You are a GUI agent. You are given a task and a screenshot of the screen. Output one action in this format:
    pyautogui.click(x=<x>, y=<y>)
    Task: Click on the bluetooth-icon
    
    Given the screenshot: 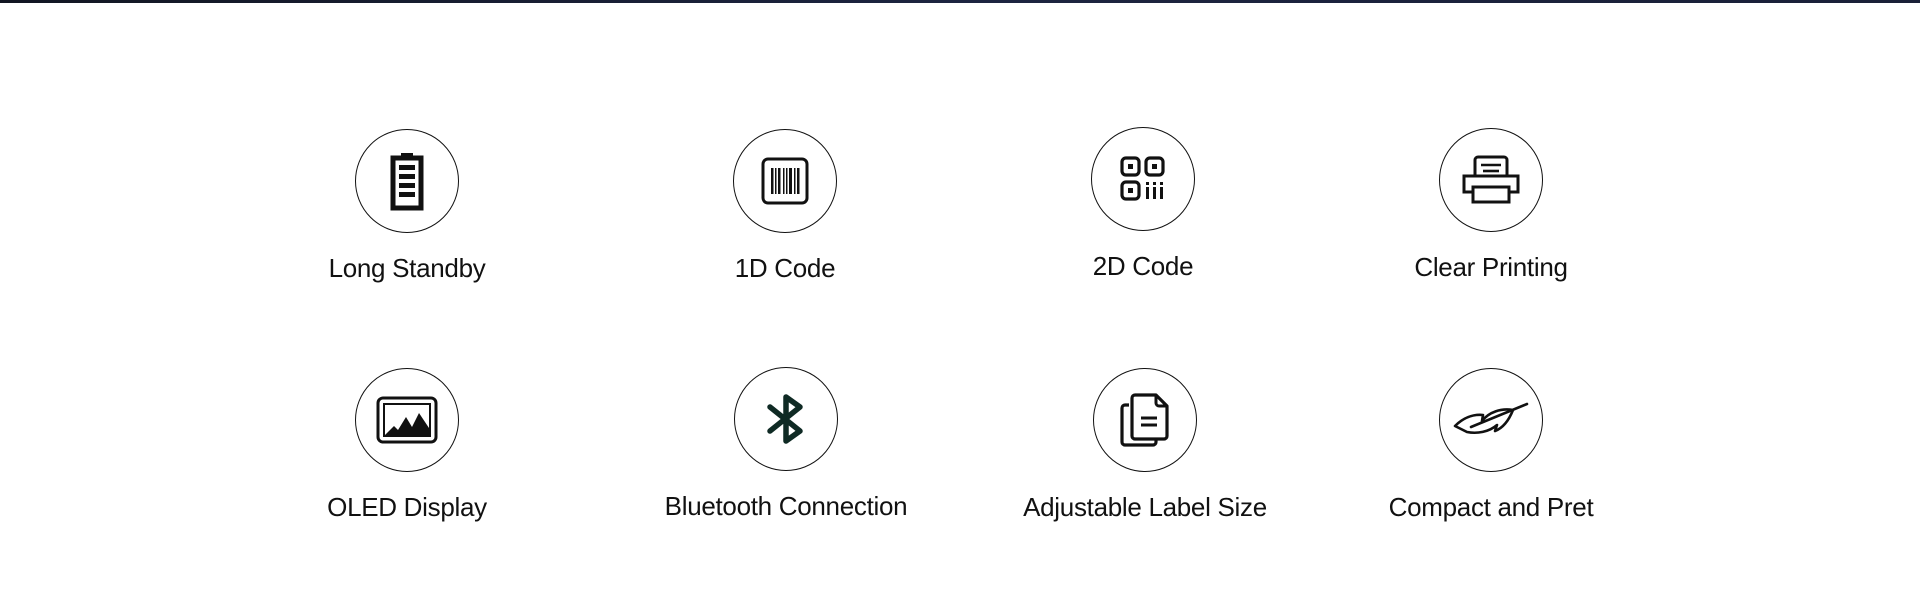 What is the action you would take?
    pyautogui.click(x=786, y=419)
    